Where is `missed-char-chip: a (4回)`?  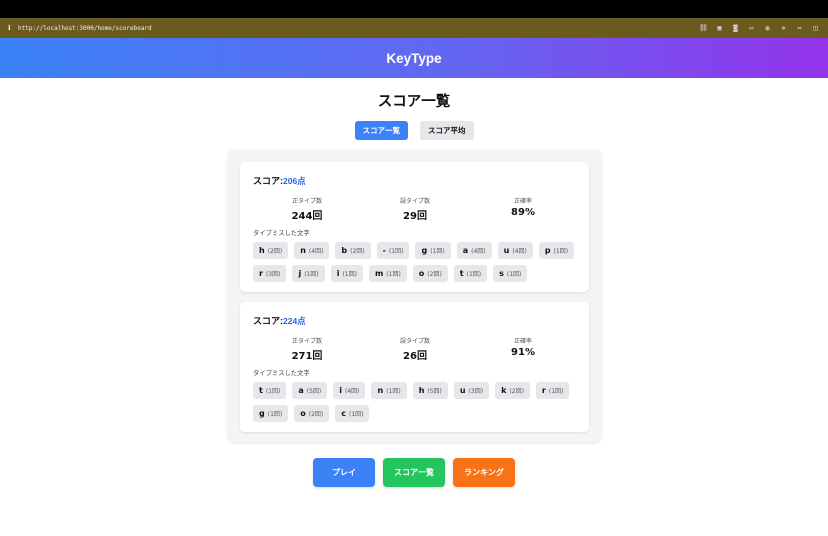
missed-char-chip: a (4回) is located at coordinates (474, 250).